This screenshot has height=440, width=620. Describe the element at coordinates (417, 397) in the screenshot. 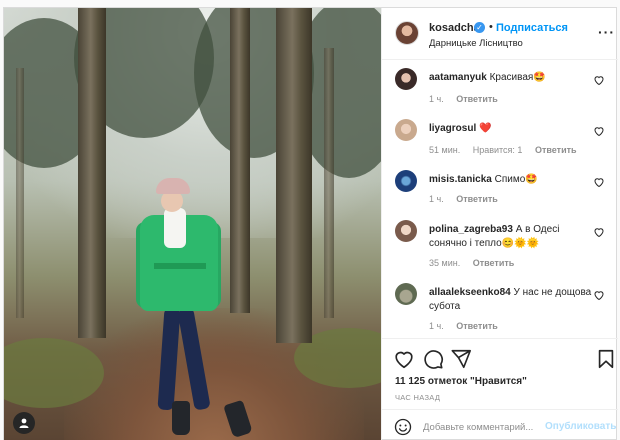

I see `post-time-ago: ЧАС НАЗАД` at that location.